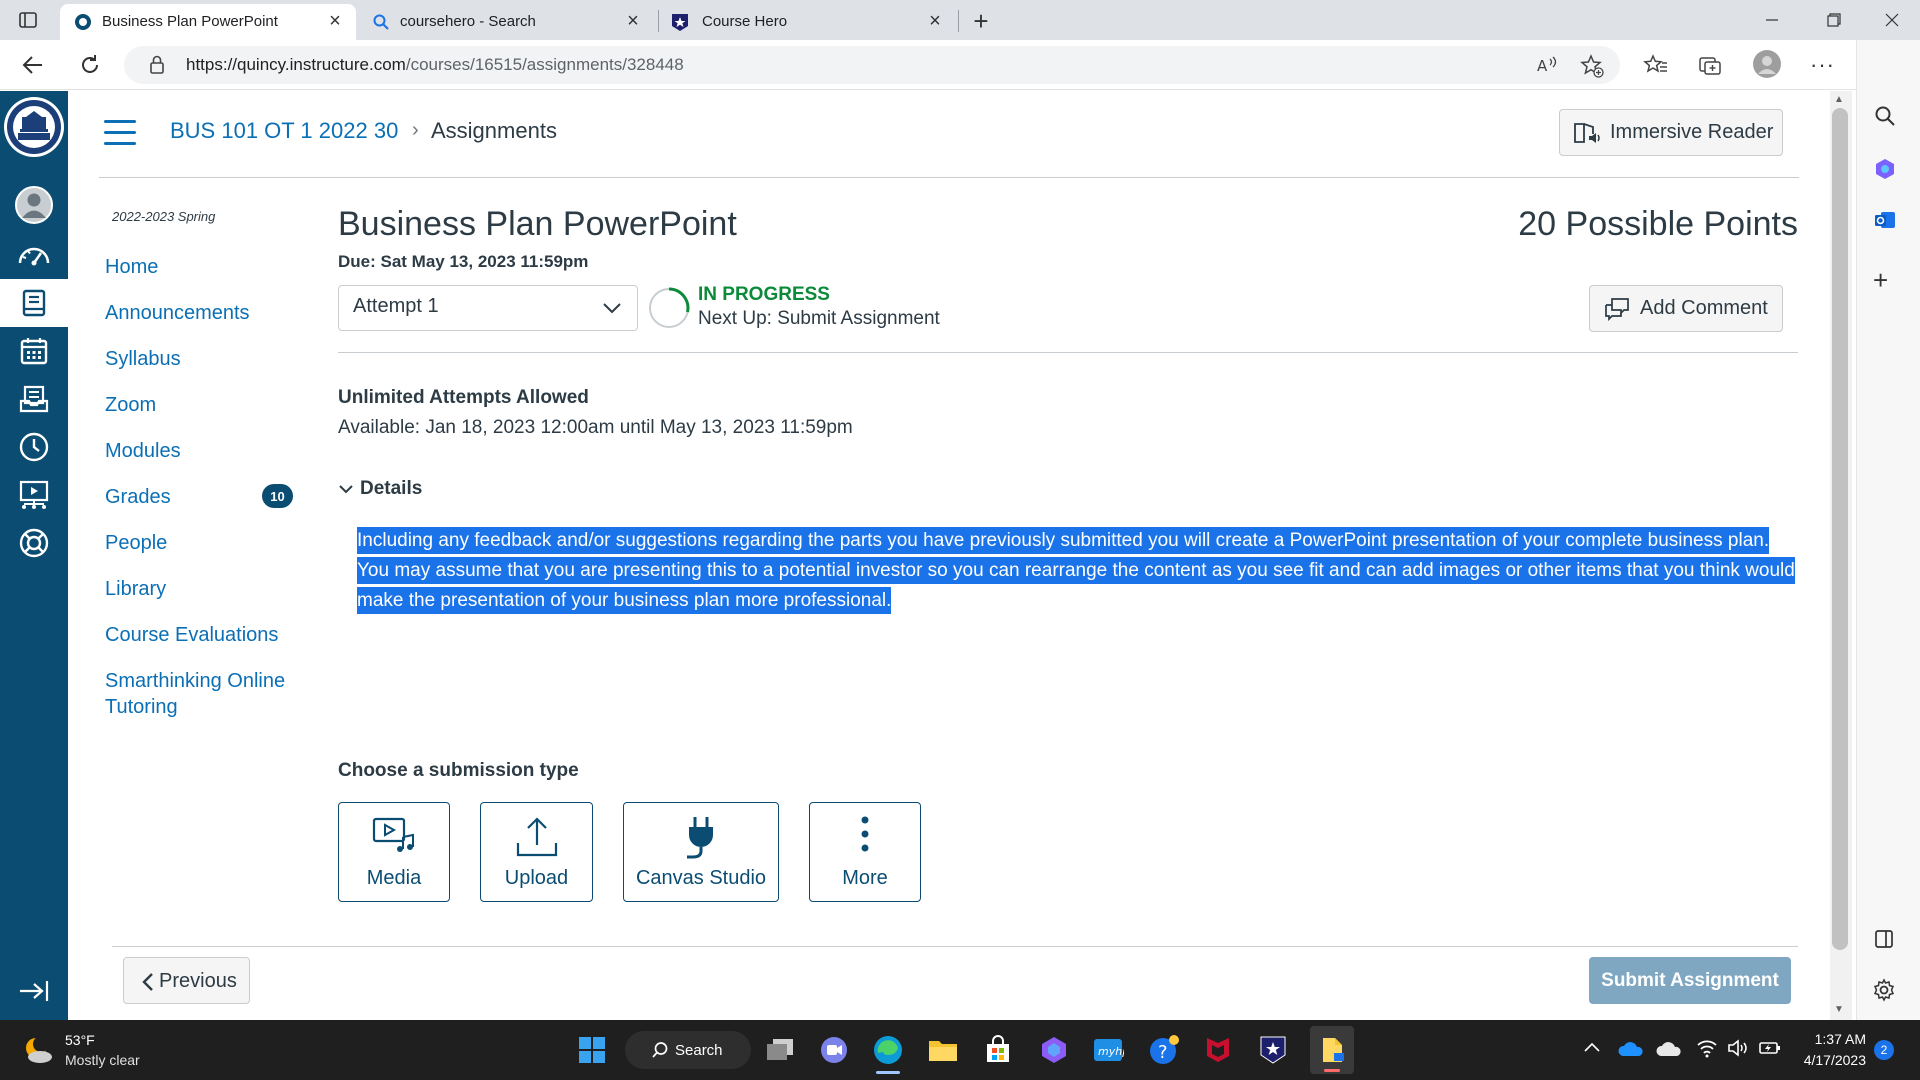 The image size is (1920, 1080). Describe the element at coordinates (998, 1050) in the screenshot. I see `microsoft-store-icon` at that location.